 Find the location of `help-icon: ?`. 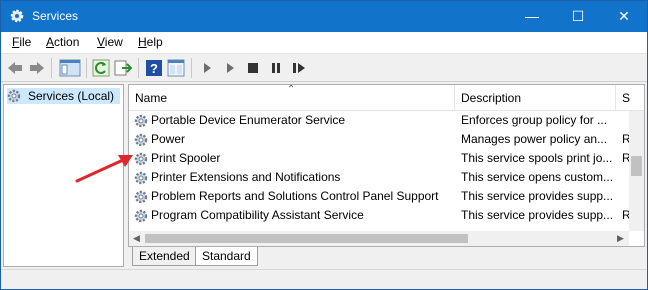

help-icon: ? is located at coordinates (154, 68).